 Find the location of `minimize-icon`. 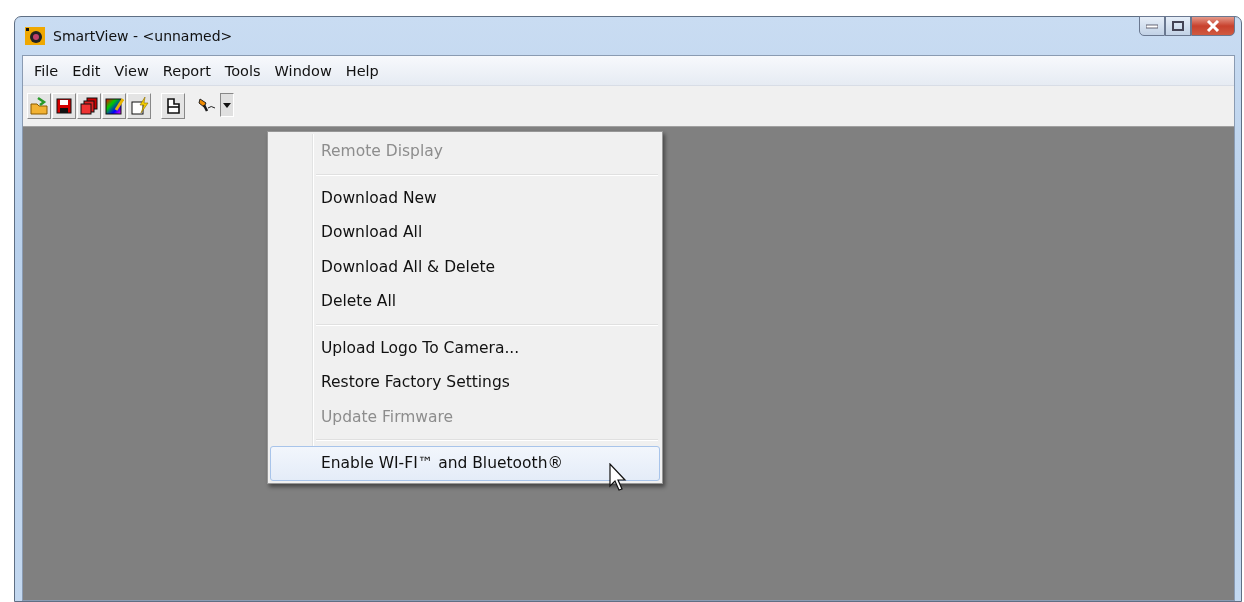

minimize-icon is located at coordinates (1152, 26).